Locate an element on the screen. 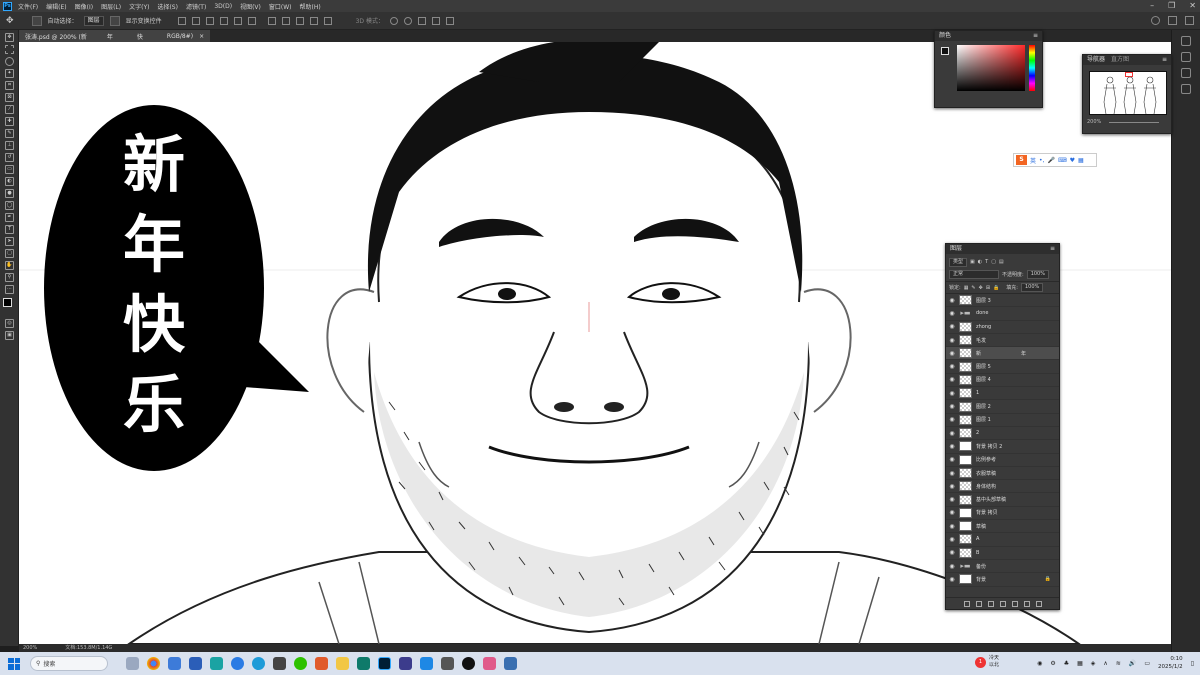 The image size is (1200, 675). workspace-icon is located at coordinates (1172, 20).